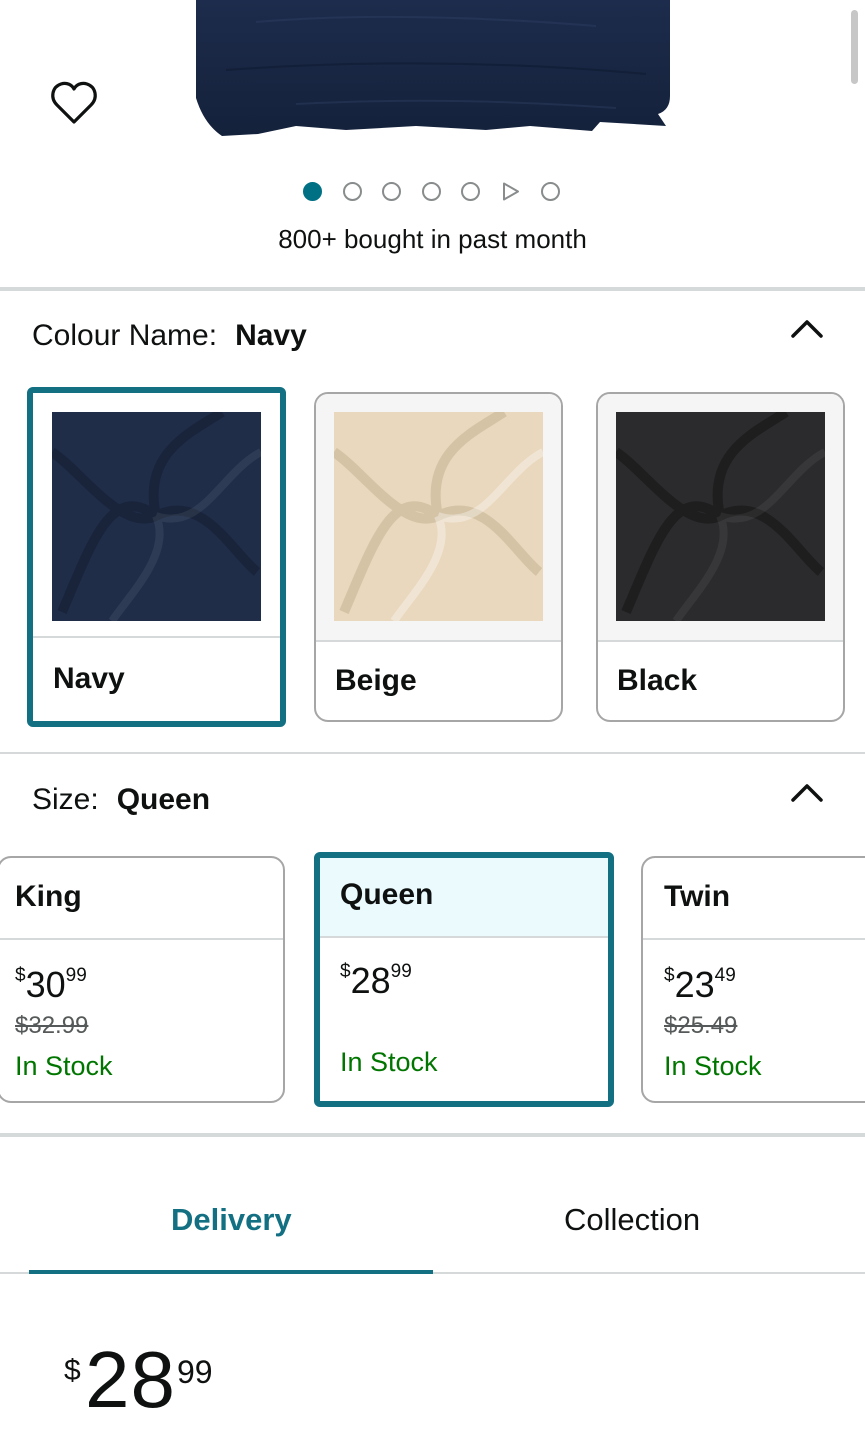 The width and height of the screenshot is (865, 1440). I want to click on price-whole: 30, so click(45, 984).